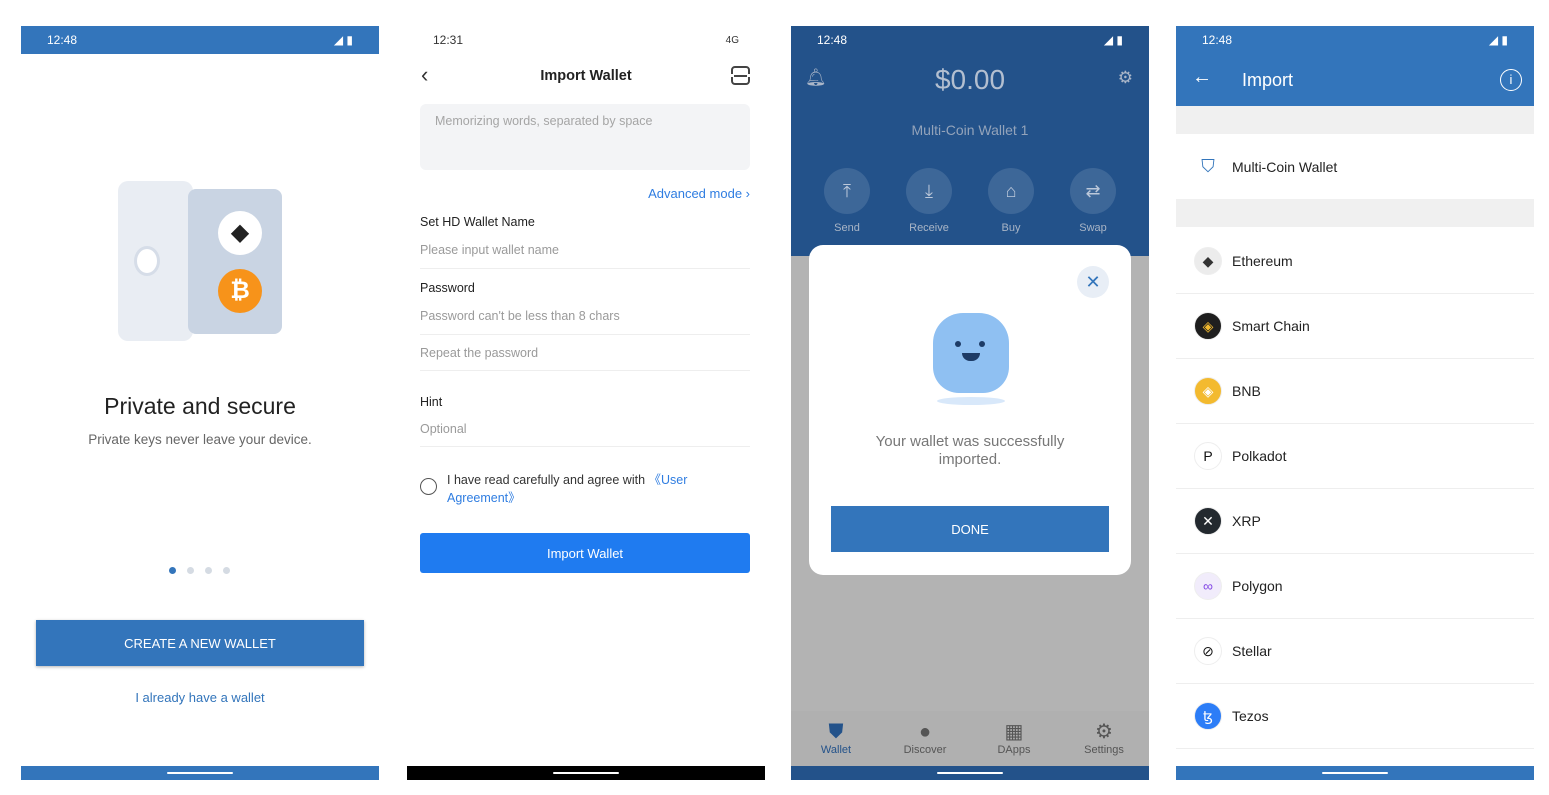 The width and height of the screenshot is (1549, 795). I want to click on receive-button: ⤓, so click(929, 191).